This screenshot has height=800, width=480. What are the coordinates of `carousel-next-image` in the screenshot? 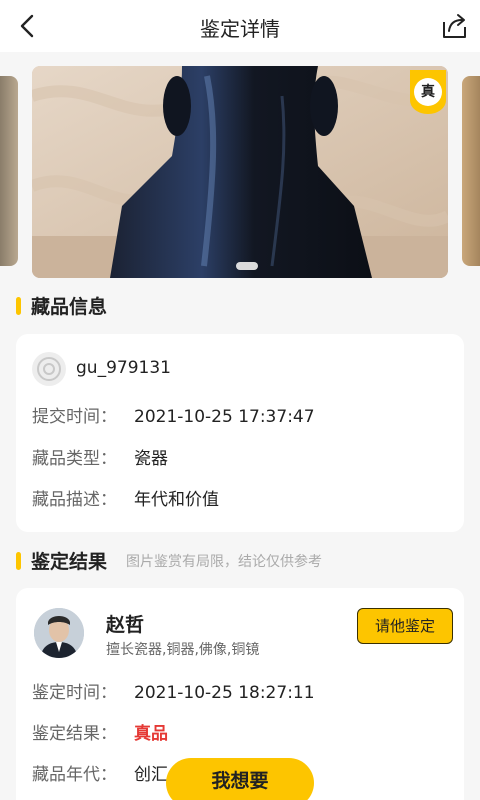 It's located at (471, 171).